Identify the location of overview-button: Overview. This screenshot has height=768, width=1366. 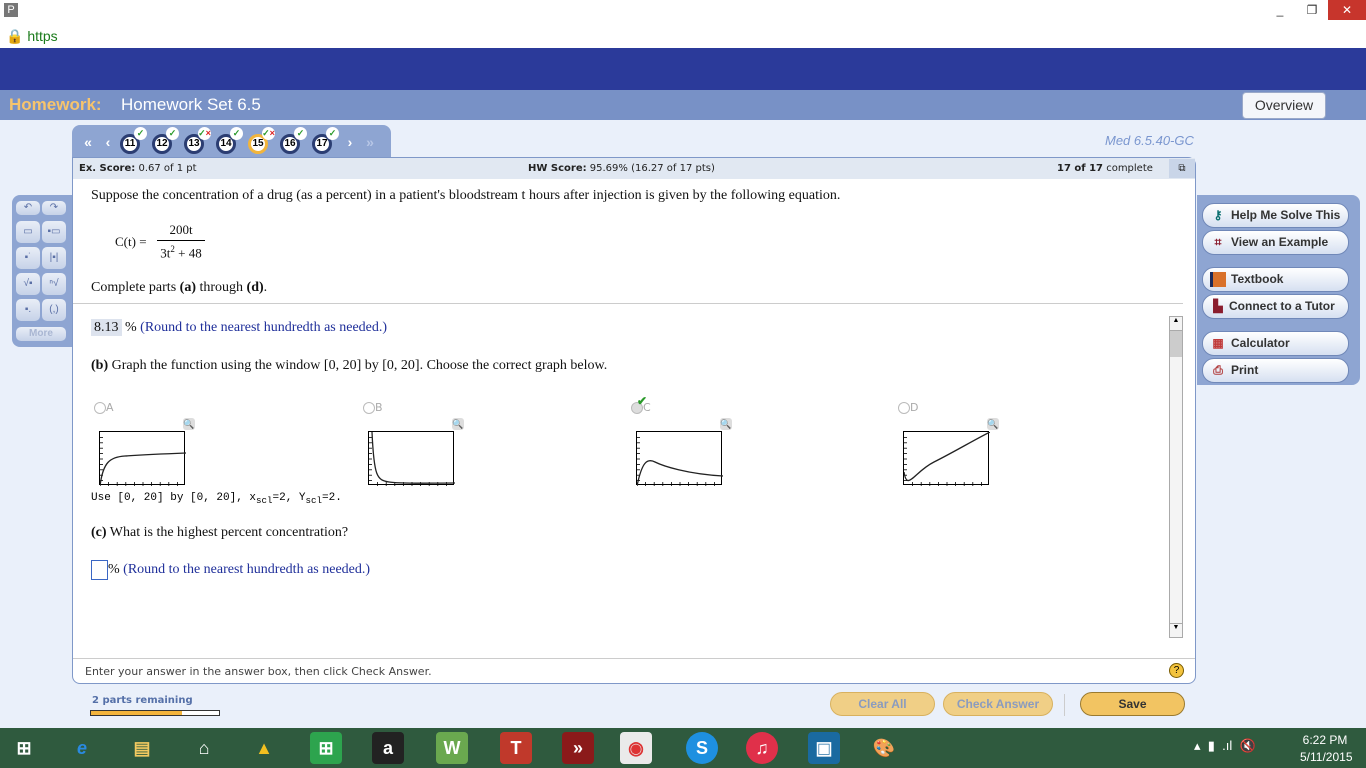
(1284, 105).